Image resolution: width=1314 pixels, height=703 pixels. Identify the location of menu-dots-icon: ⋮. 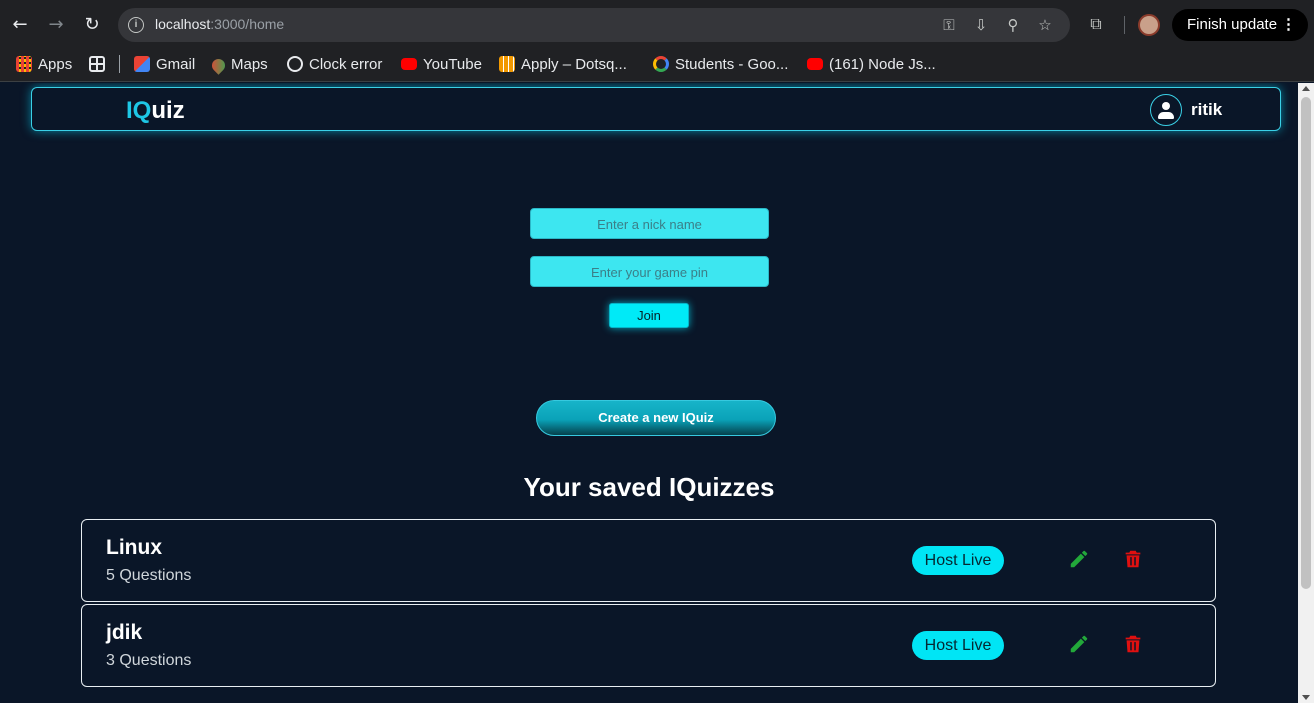
(1288, 25).